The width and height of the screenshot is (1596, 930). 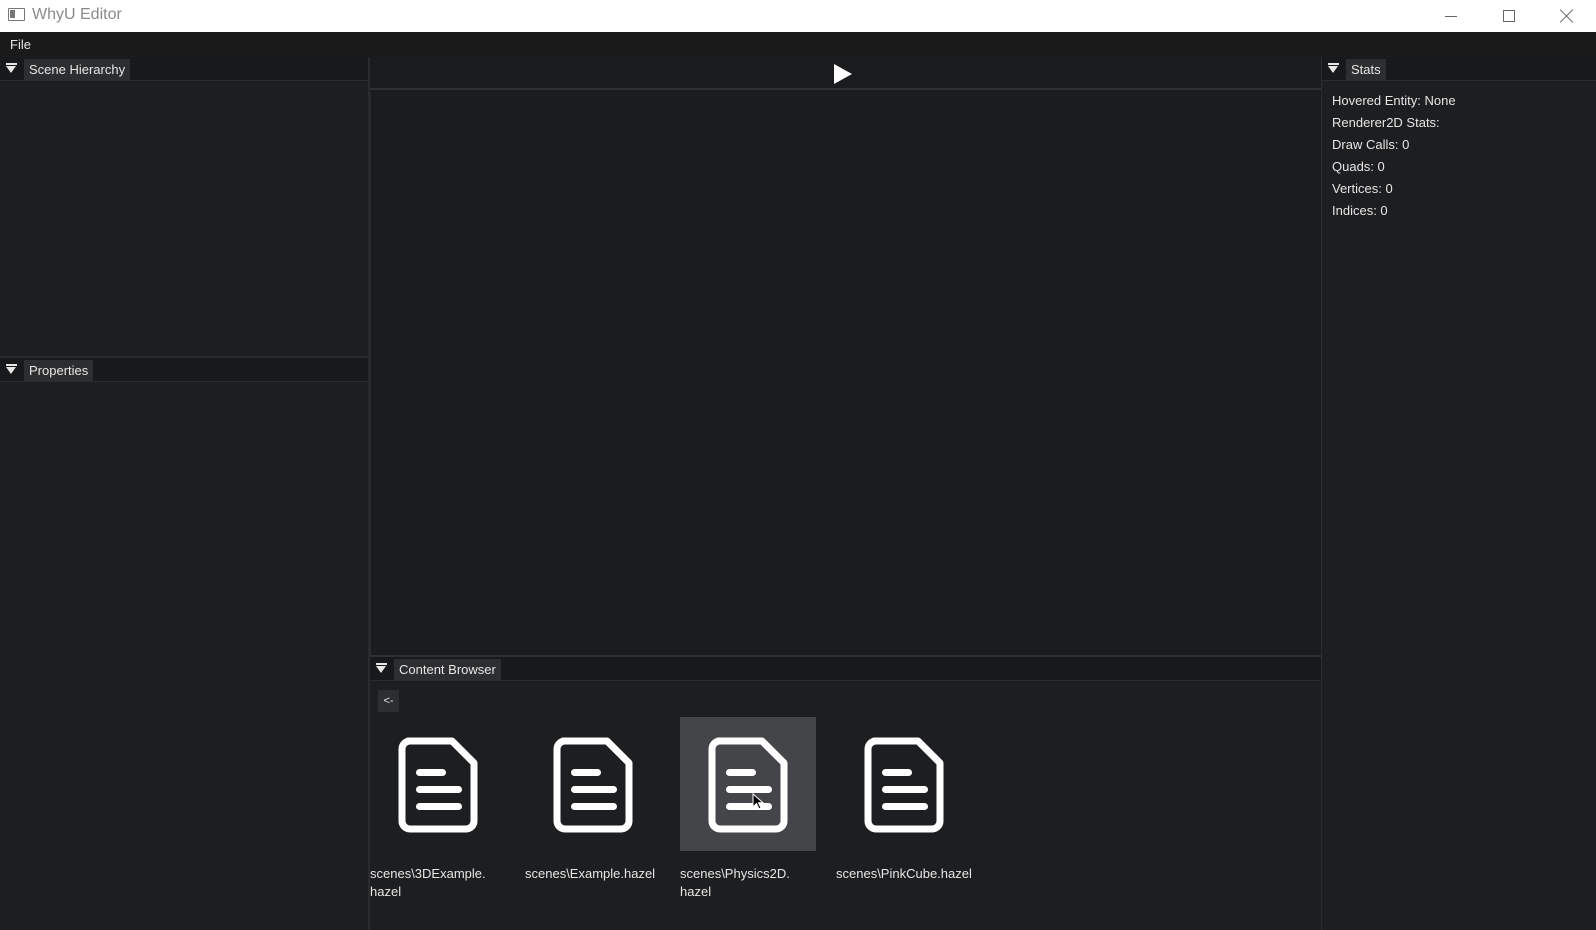 What do you see at coordinates (184, 370) in the screenshot?
I see `properties-header: Properties` at bounding box center [184, 370].